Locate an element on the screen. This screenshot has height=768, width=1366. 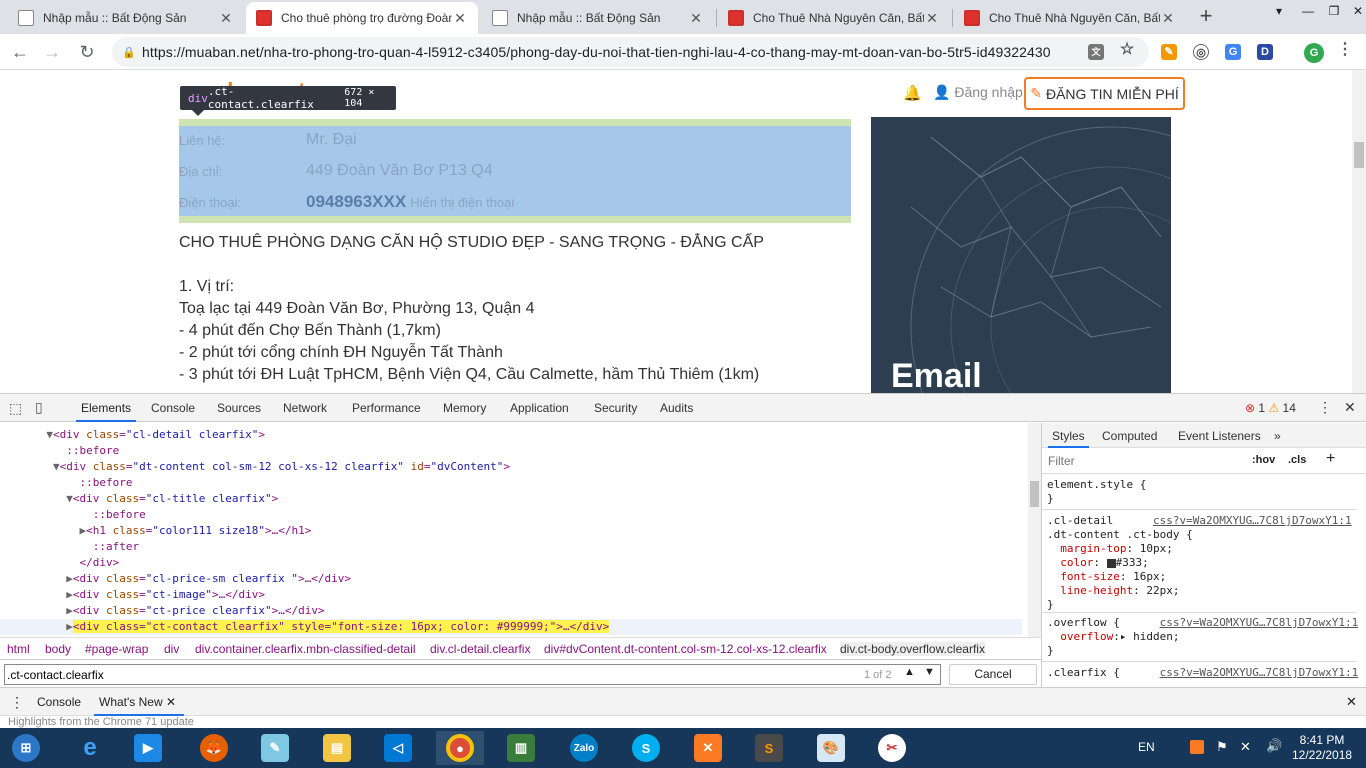
xampp-icon: ✕ is located at coordinates (708, 748).